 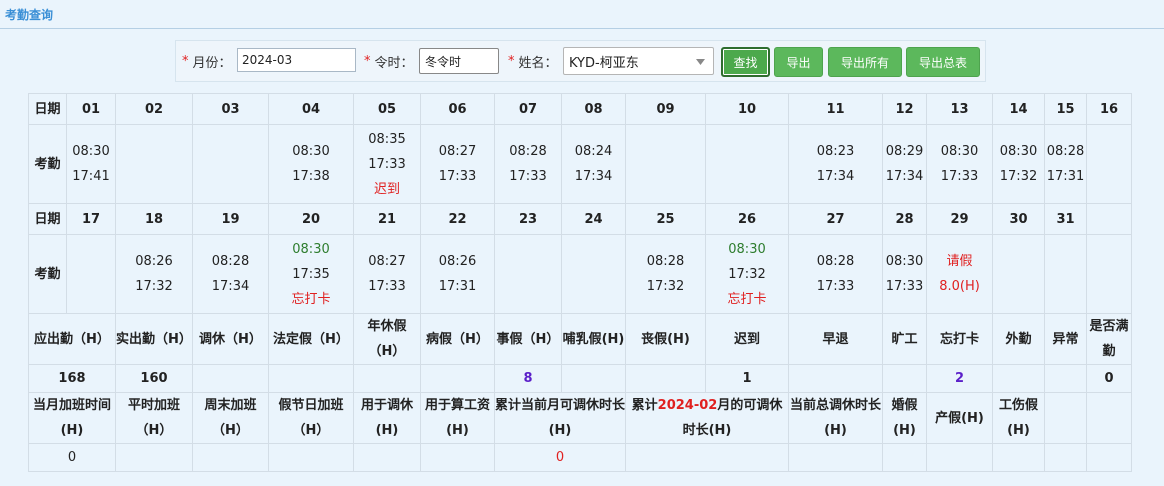 I want to click on attendance-cell: 08:30 17:33, so click(x=904, y=274).